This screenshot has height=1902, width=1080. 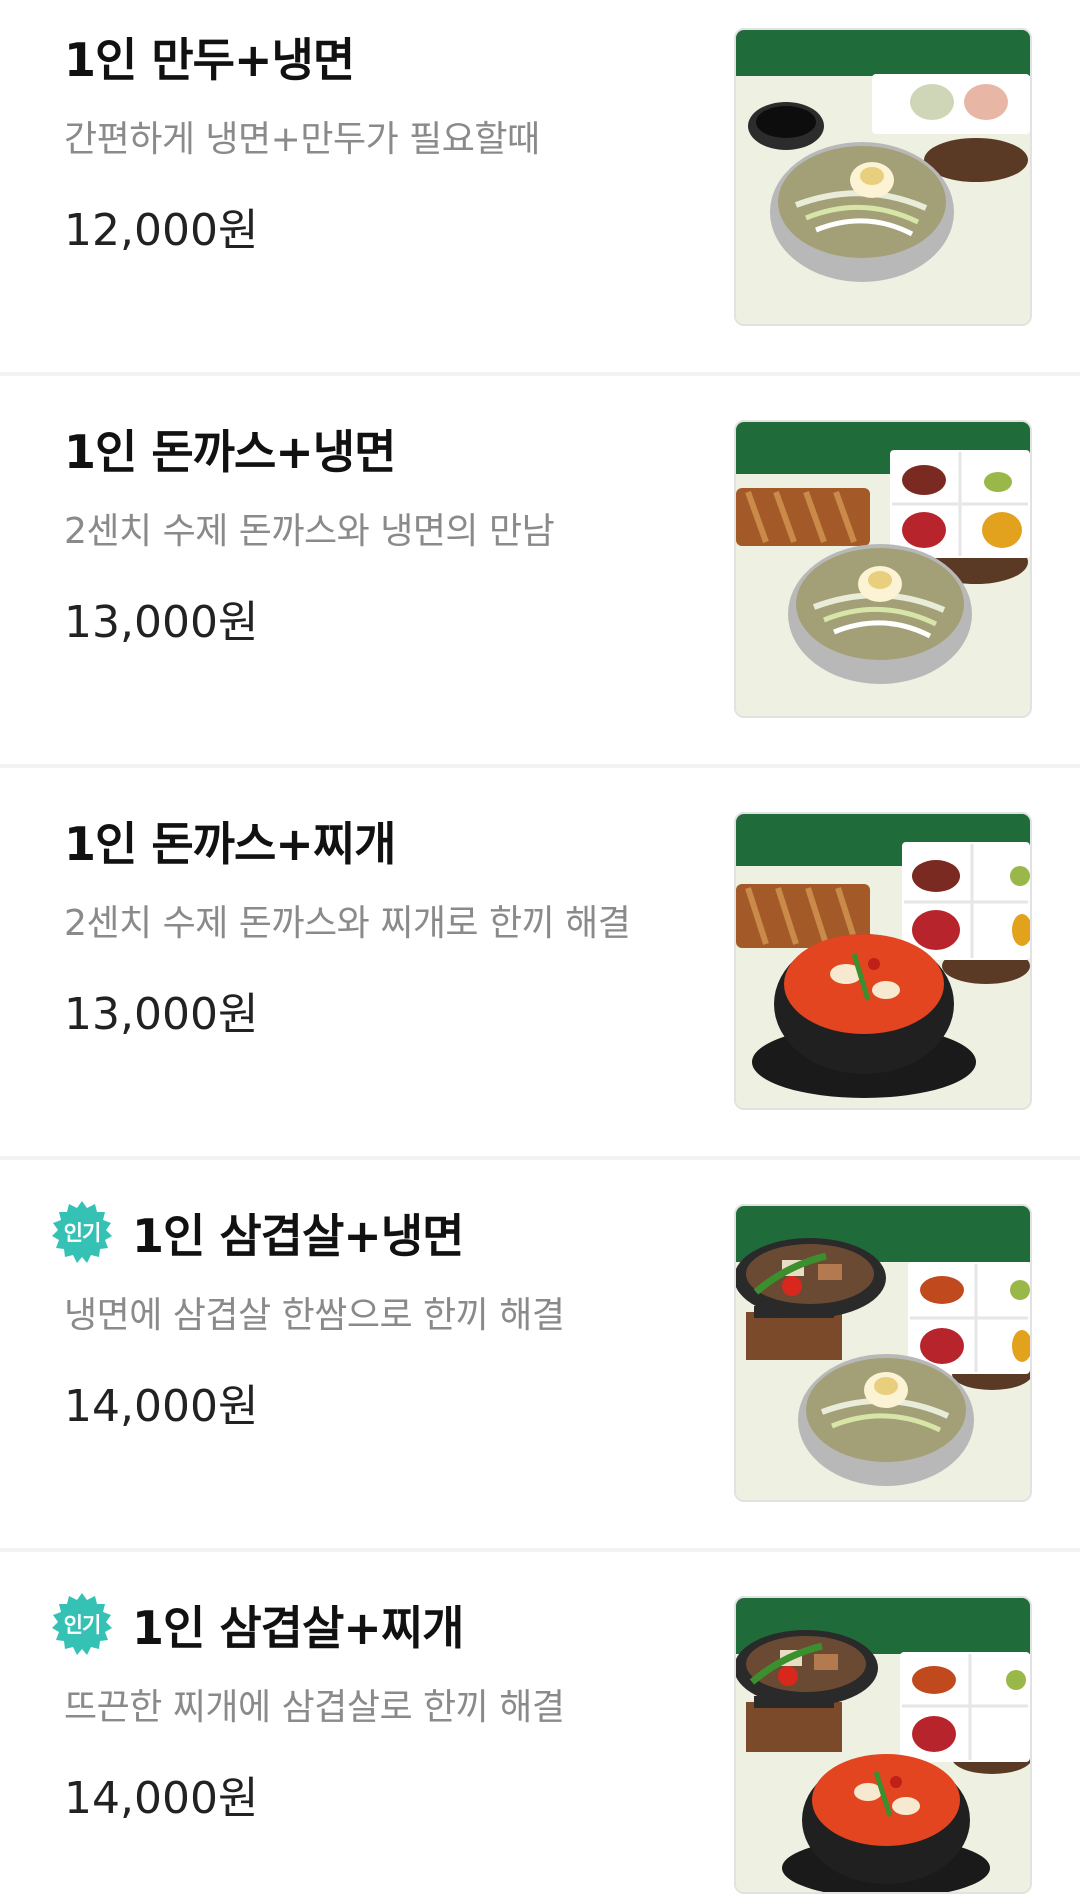 What do you see at coordinates (298, 1628) in the screenshot?
I see `menu-item-name: 1인 삼겹살+찌개` at bounding box center [298, 1628].